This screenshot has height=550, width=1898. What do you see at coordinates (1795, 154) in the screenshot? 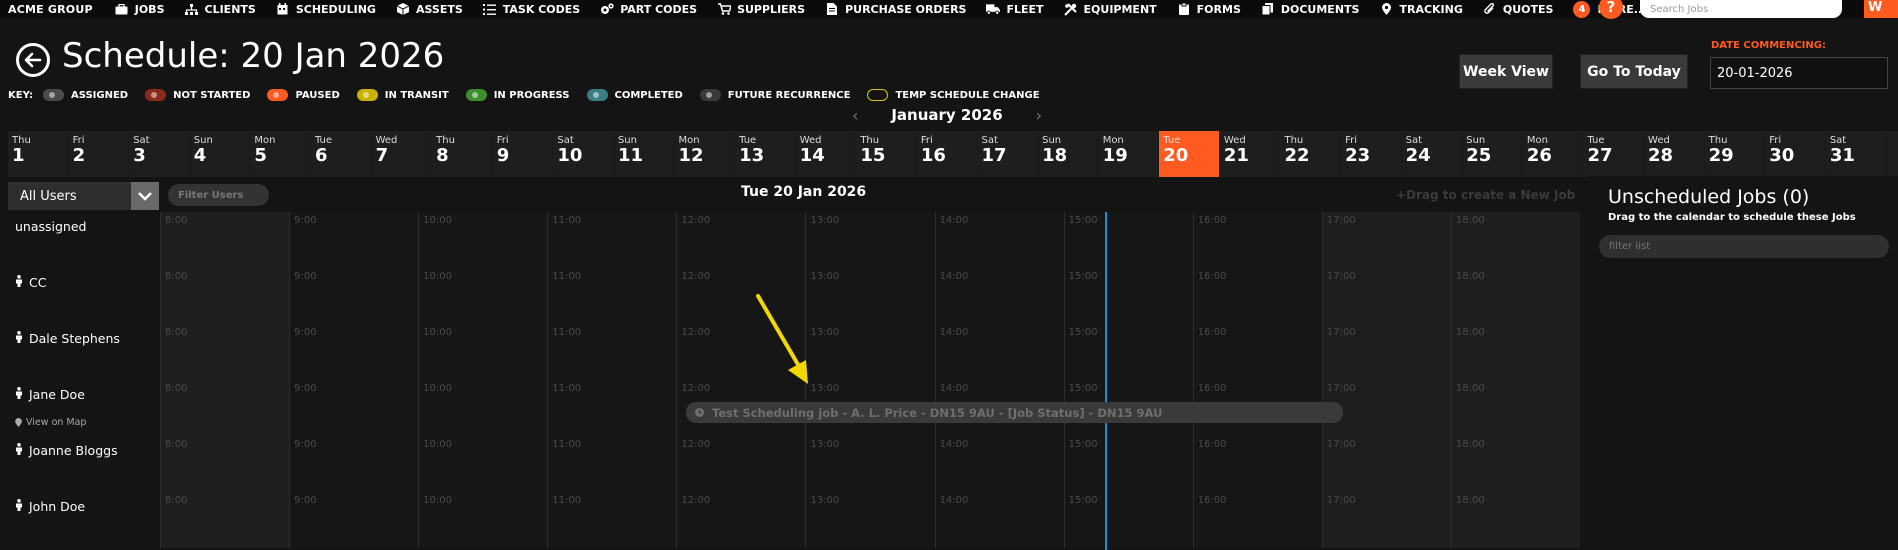
I see `day-cell: Fri 30` at bounding box center [1795, 154].